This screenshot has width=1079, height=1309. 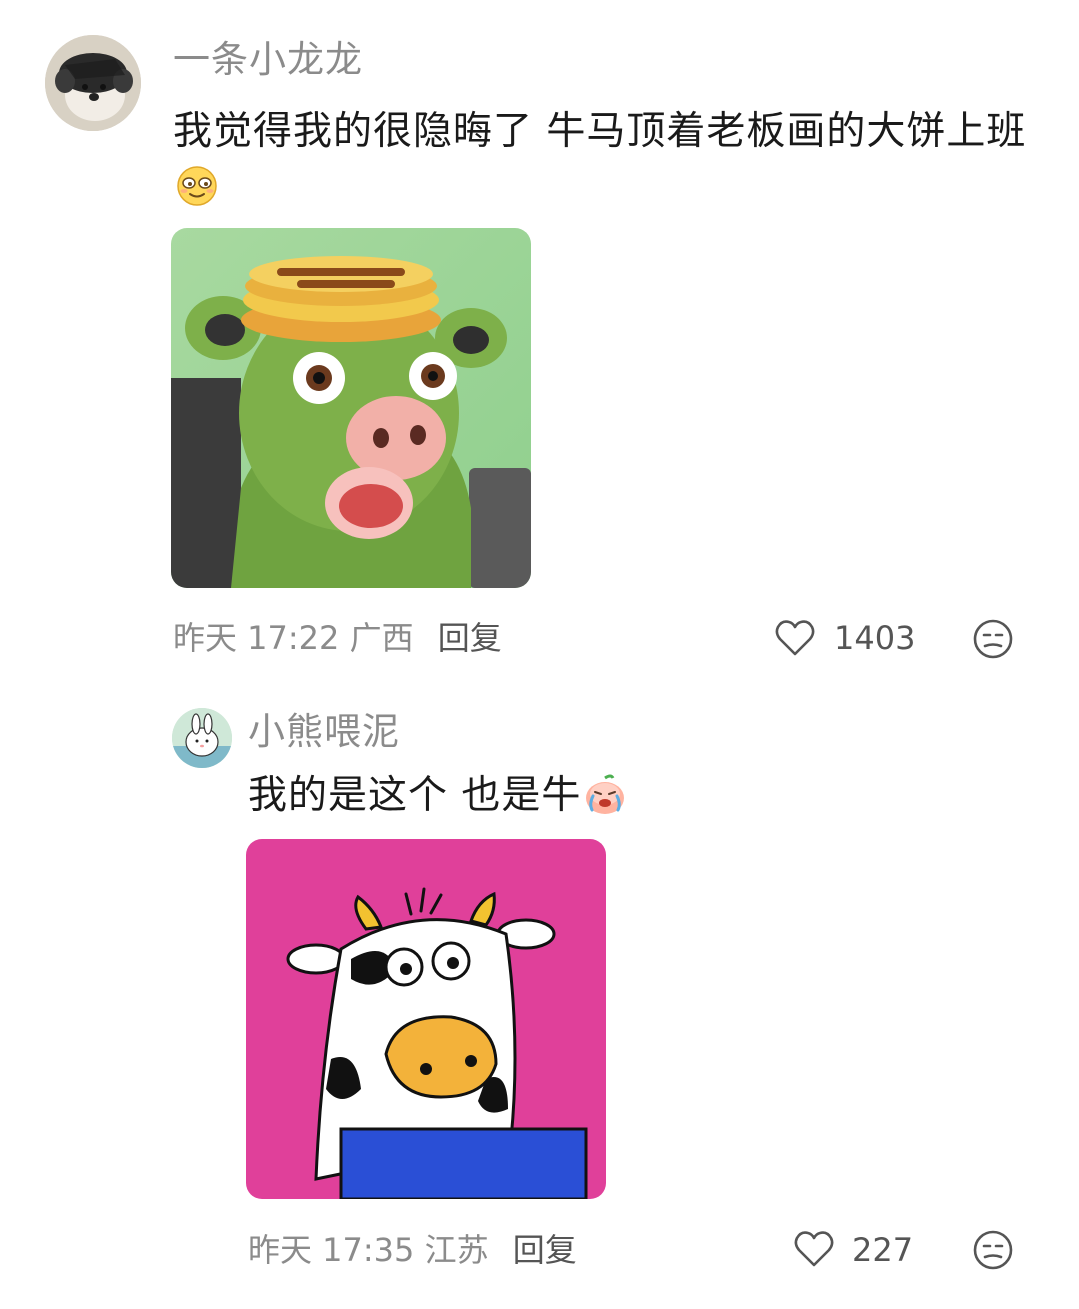 What do you see at coordinates (605, 794) in the screenshot?
I see `crying-peach-emoji-icon` at bounding box center [605, 794].